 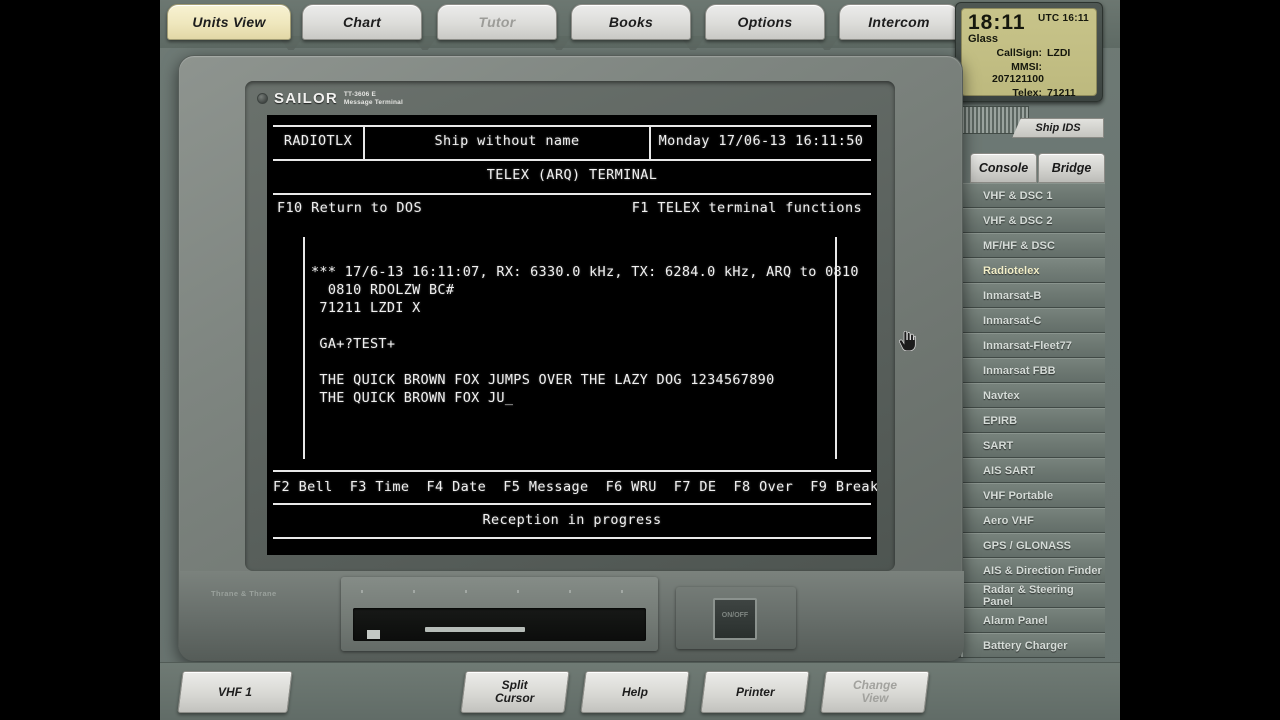 I want to click on sidebar-item-aero-vhf: Aero VHF, so click(x=1025, y=520).